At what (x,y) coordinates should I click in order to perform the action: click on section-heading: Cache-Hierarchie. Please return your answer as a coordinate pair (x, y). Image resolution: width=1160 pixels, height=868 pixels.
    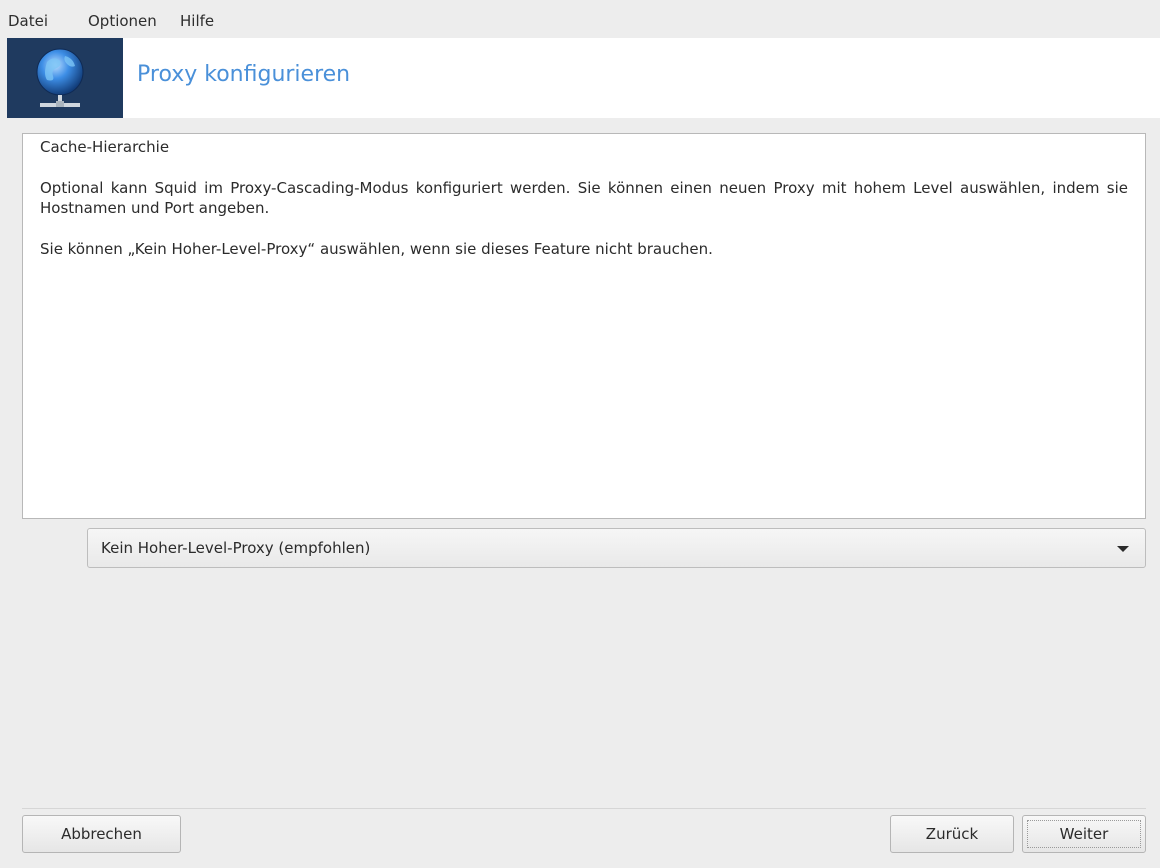
    Looking at the image, I should click on (105, 147).